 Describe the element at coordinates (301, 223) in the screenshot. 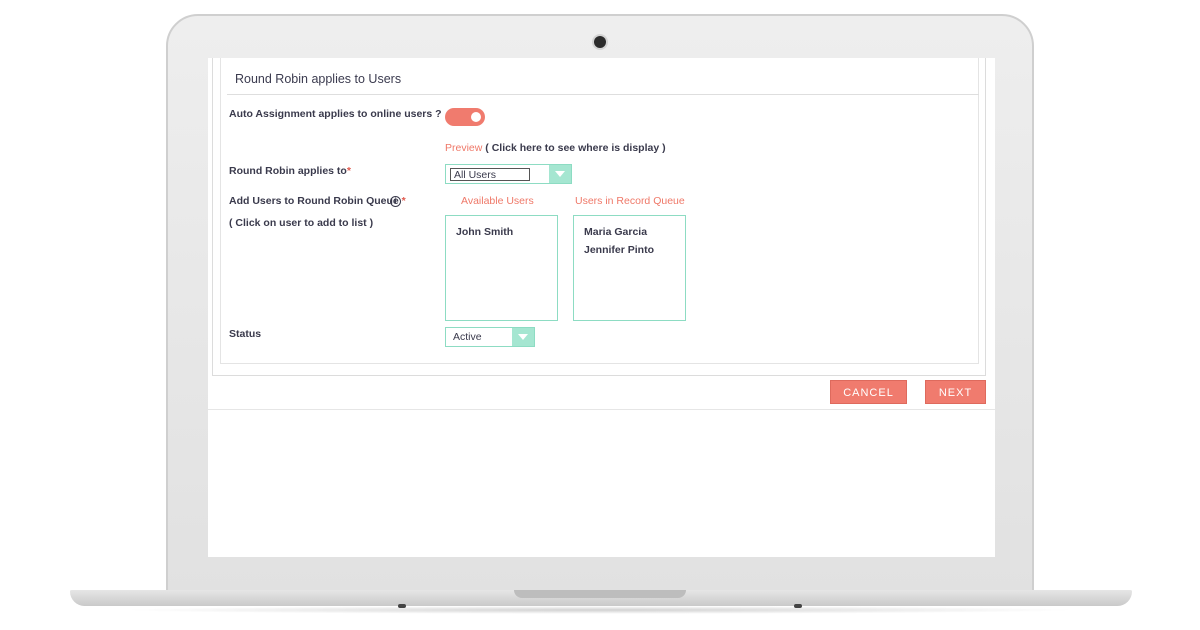

I see `queue-hint: ( Click on user to add to list )` at that location.